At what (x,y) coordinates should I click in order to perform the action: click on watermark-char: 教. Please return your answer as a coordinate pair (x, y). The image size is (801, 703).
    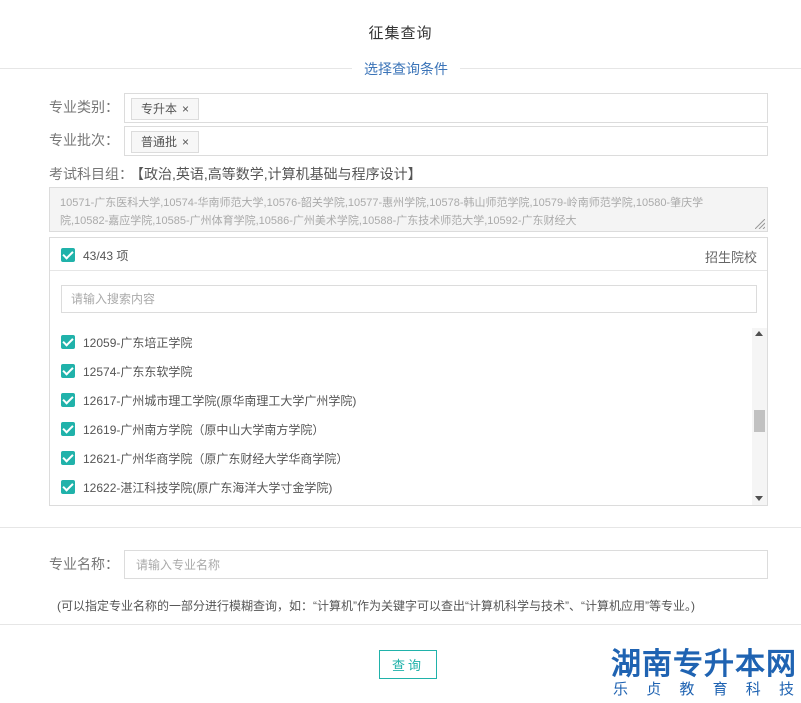
    Looking at the image, I should click on (687, 689).